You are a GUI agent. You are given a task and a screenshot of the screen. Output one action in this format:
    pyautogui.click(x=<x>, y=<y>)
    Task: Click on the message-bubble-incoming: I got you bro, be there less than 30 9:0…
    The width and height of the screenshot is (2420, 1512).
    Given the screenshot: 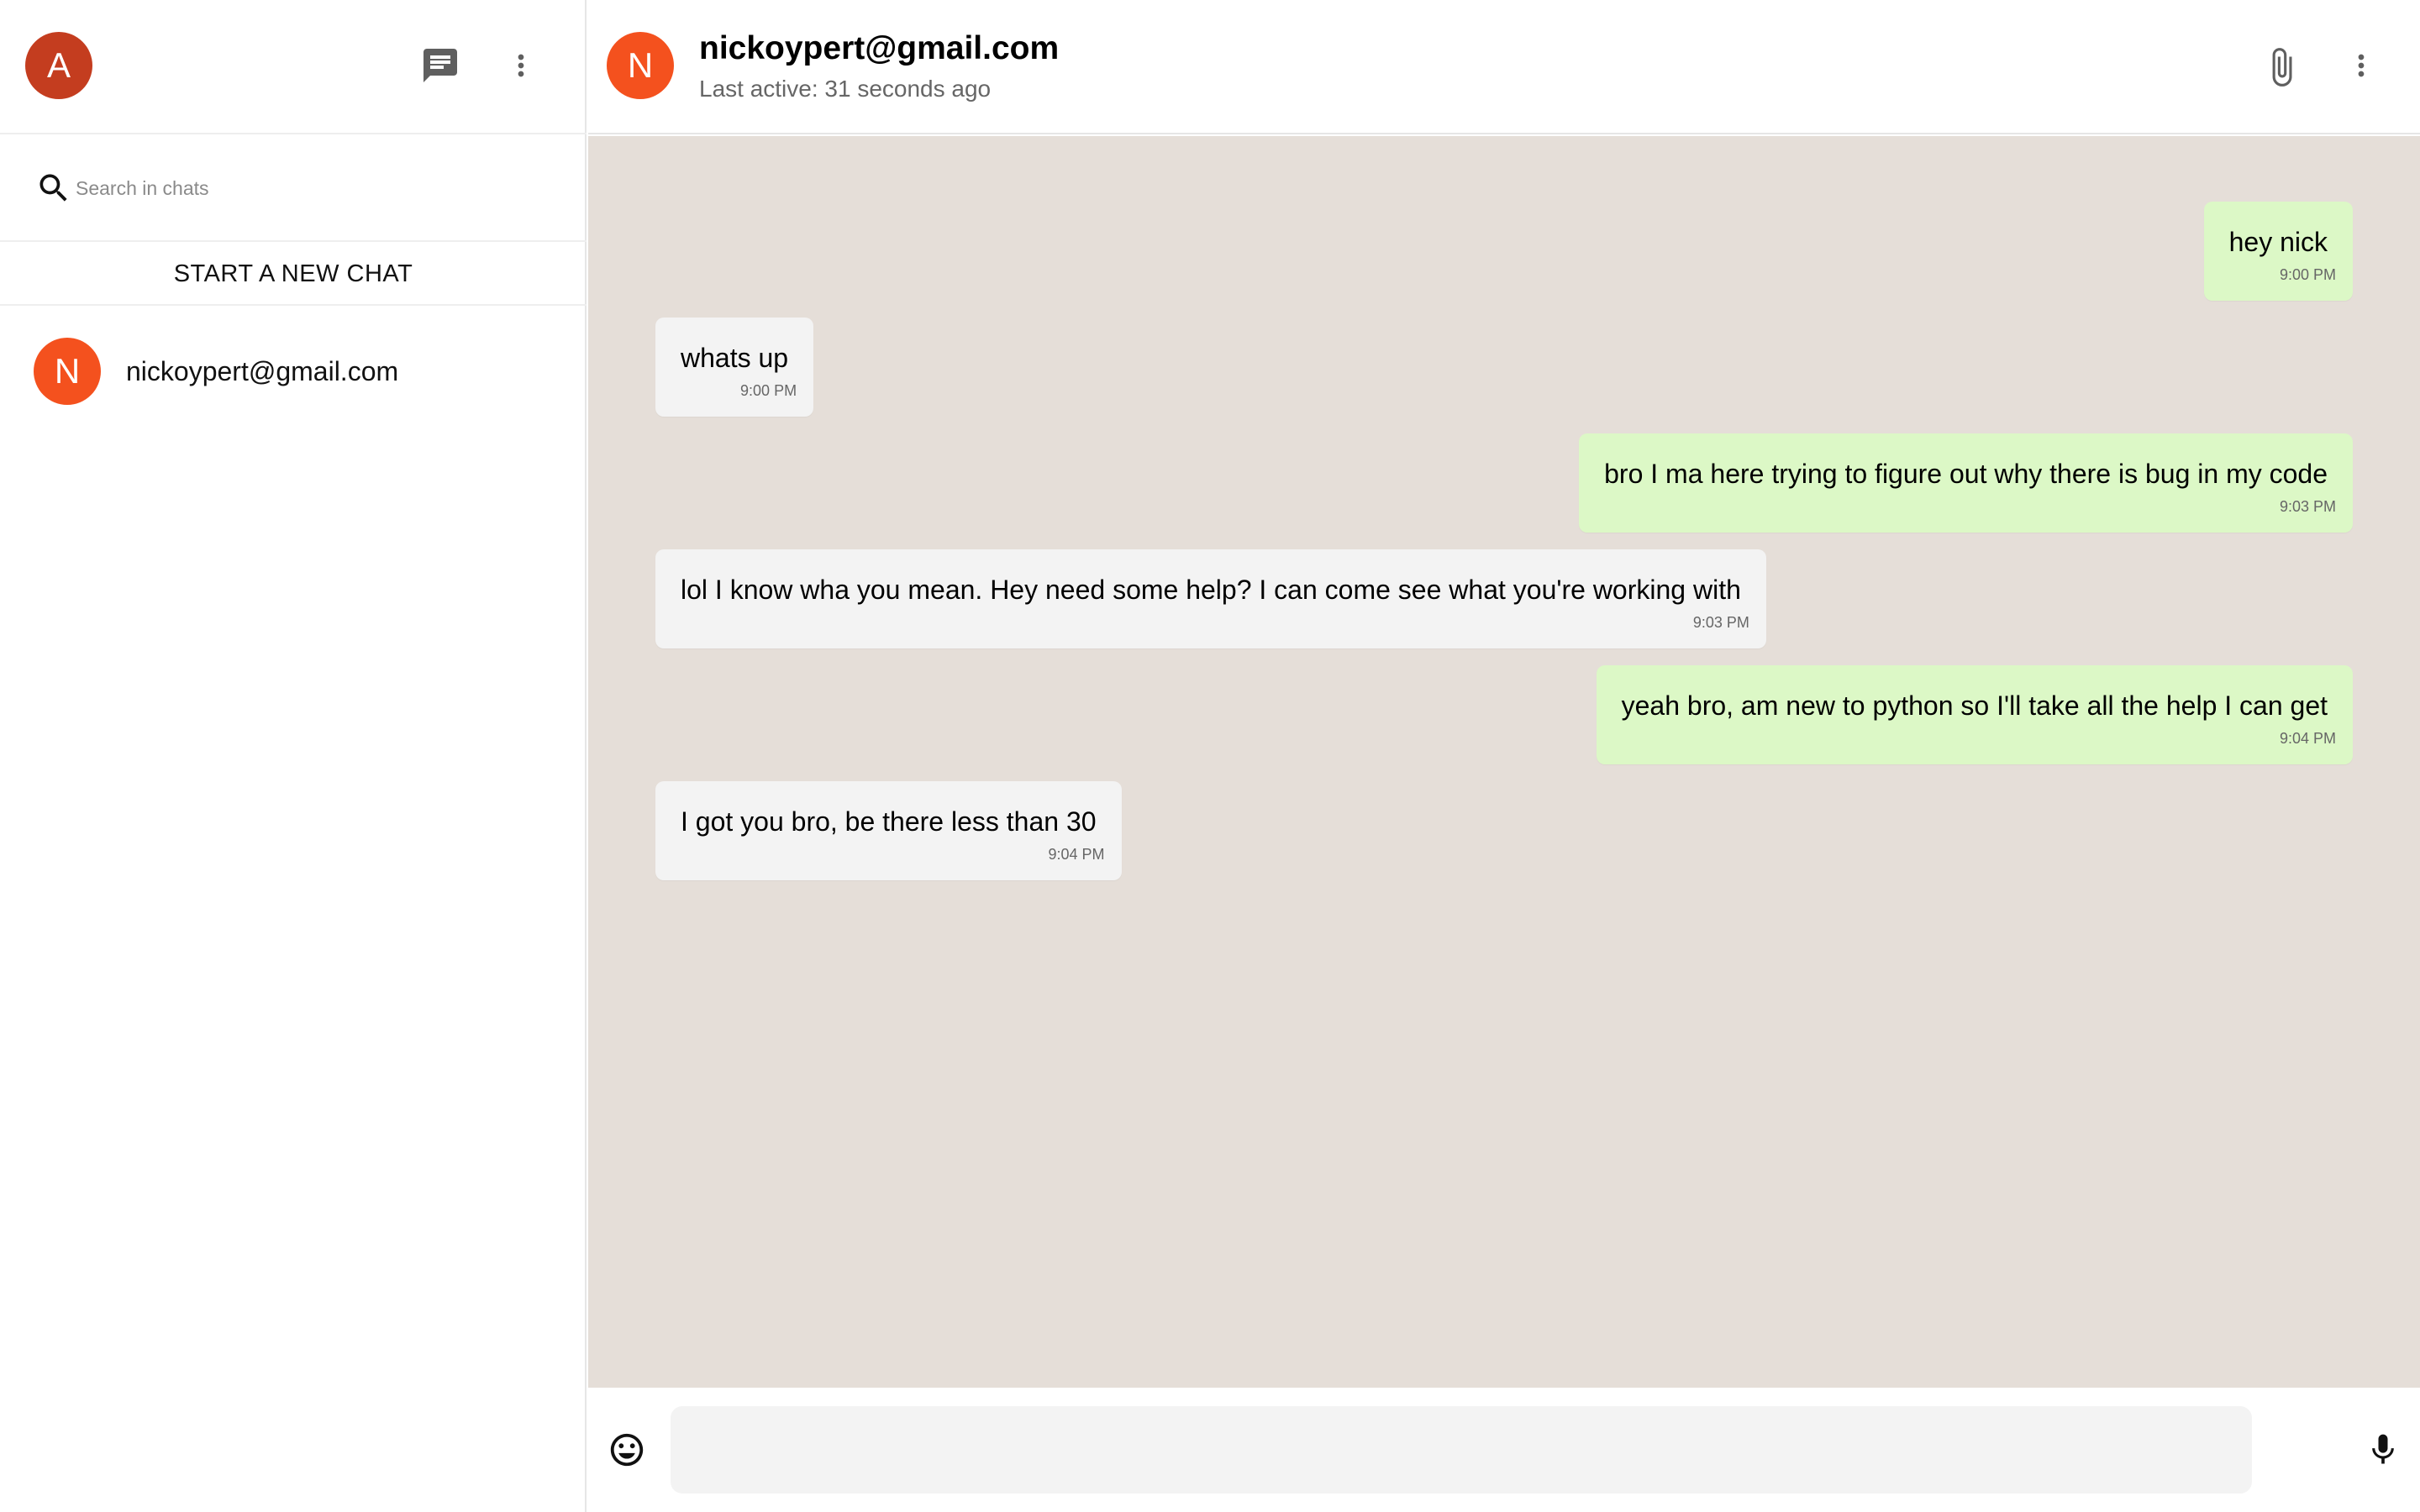 What is the action you would take?
    pyautogui.click(x=889, y=830)
    